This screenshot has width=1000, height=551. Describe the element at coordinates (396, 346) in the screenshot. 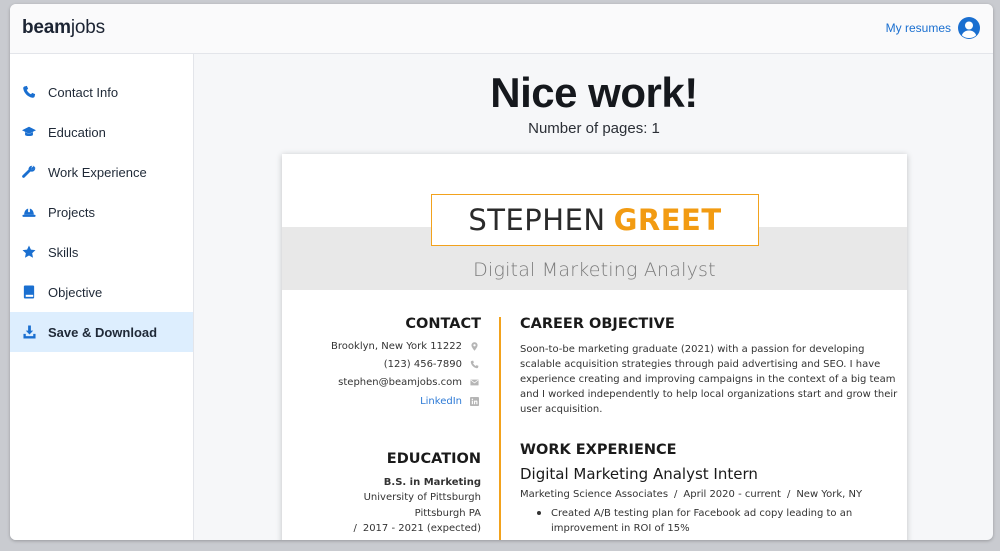

I see `address-text: Brooklyn, New York 11222` at that location.